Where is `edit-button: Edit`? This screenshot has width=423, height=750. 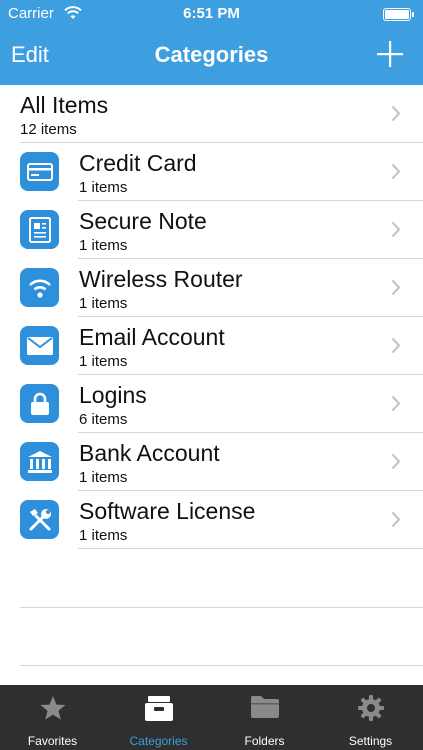
edit-button: Edit is located at coordinates (30, 55).